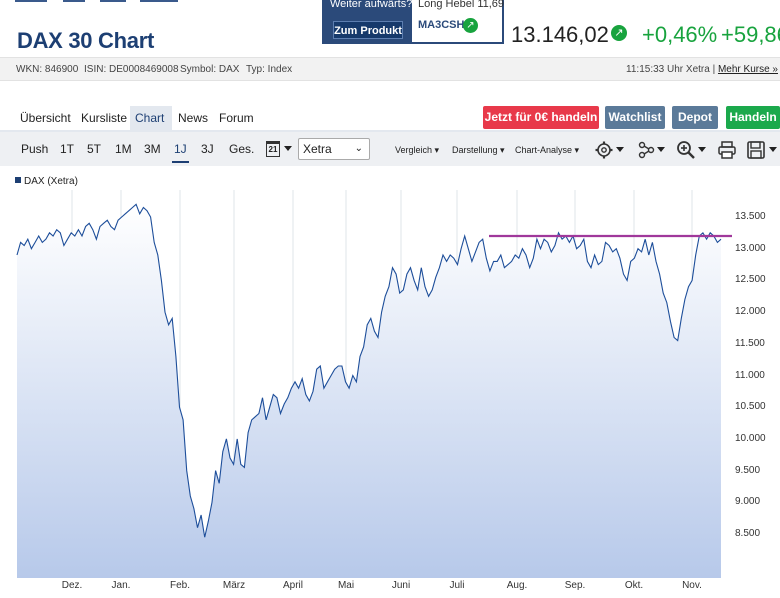 The height and width of the screenshot is (598, 780). Describe the element at coordinates (401, 585) in the screenshot. I see `x-tick-label: Juni` at that location.